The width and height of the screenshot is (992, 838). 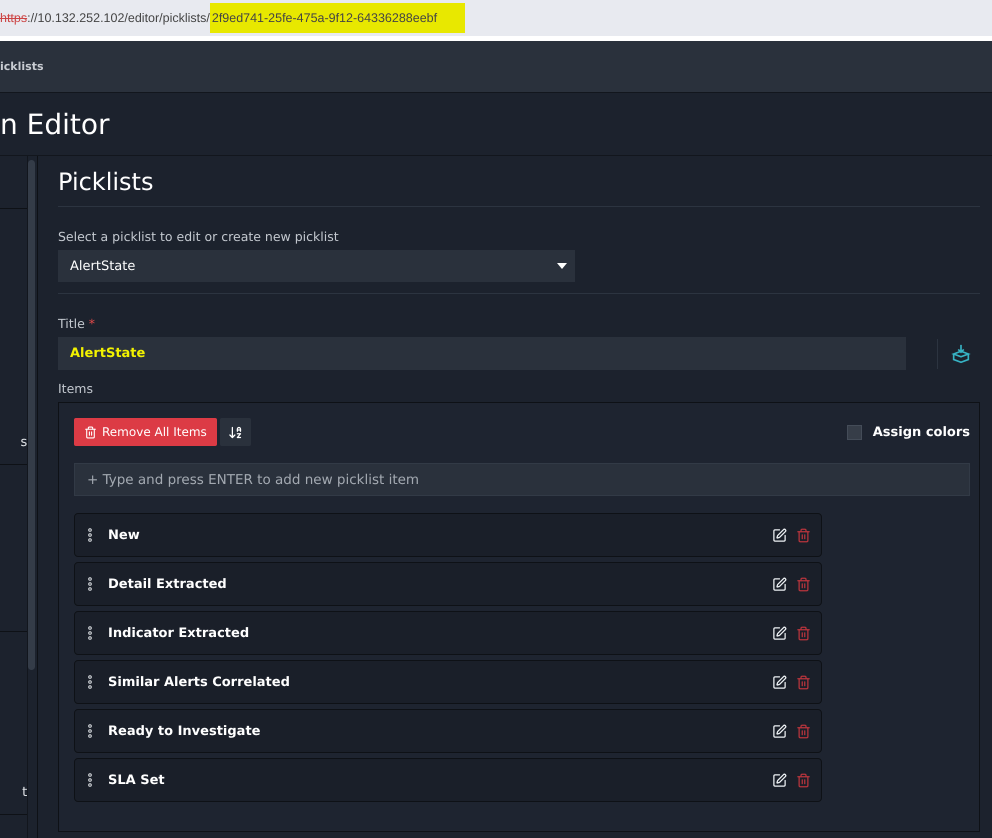 I want to click on item-label: Indicator Extracted, so click(x=179, y=633).